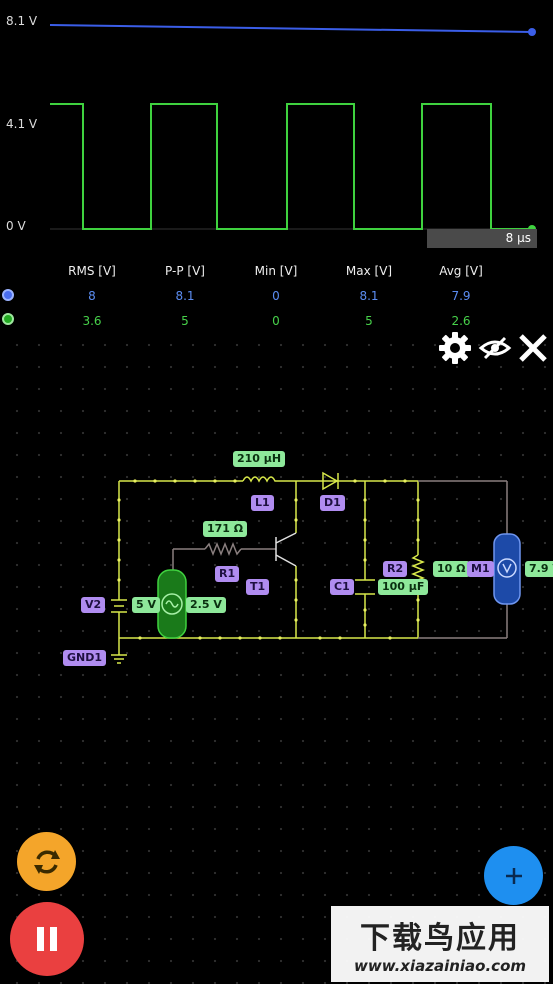 The width and height of the screenshot is (553, 984). What do you see at coordinates (85, 658) in the screenshot?
I see `ground-name-label: GND1` at bounding box center [85, 658].